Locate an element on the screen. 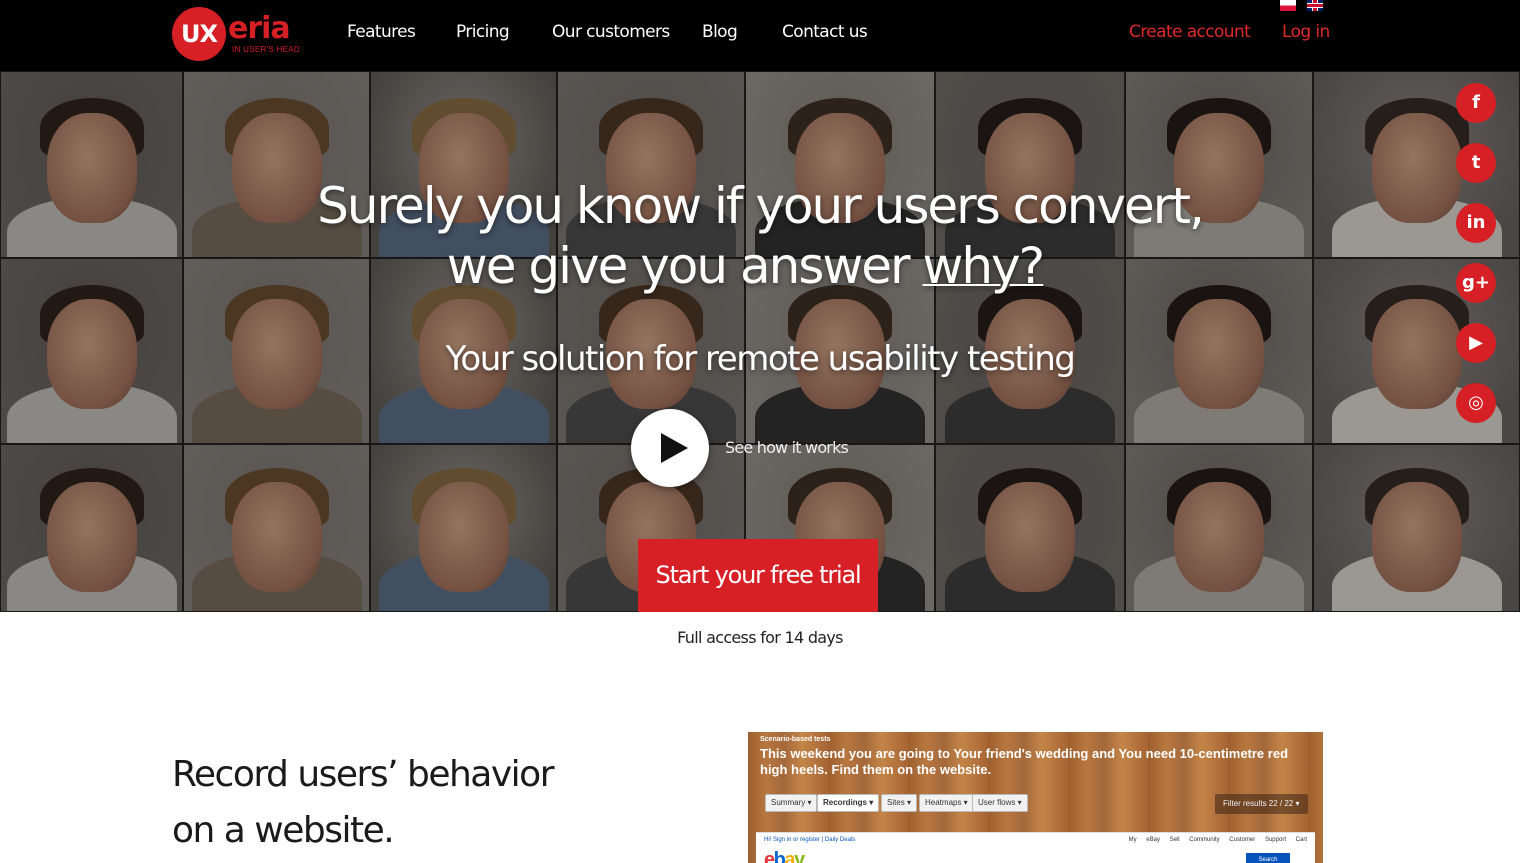  screenshot-tag: Scenario-based tests is located at coordinates (795, 739).